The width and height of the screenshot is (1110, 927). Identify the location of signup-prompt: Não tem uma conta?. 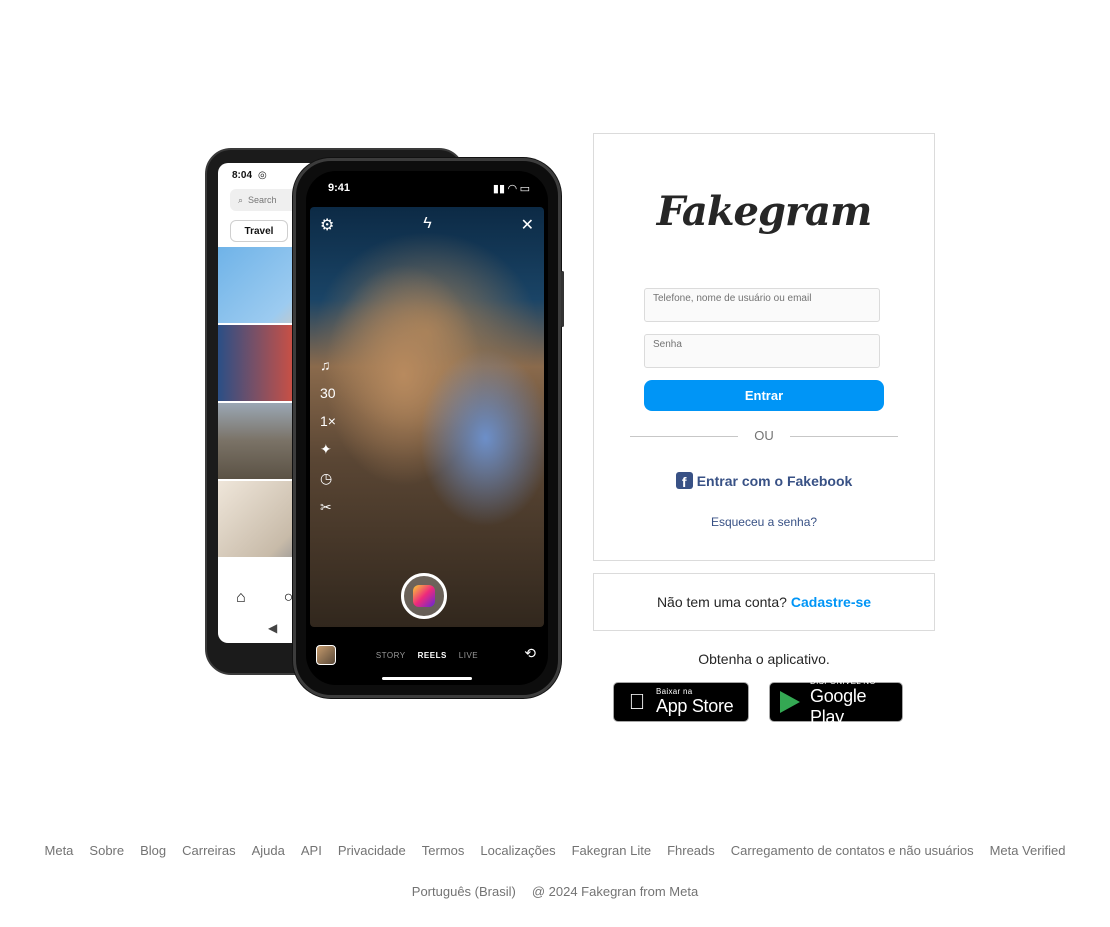
(721, 602).